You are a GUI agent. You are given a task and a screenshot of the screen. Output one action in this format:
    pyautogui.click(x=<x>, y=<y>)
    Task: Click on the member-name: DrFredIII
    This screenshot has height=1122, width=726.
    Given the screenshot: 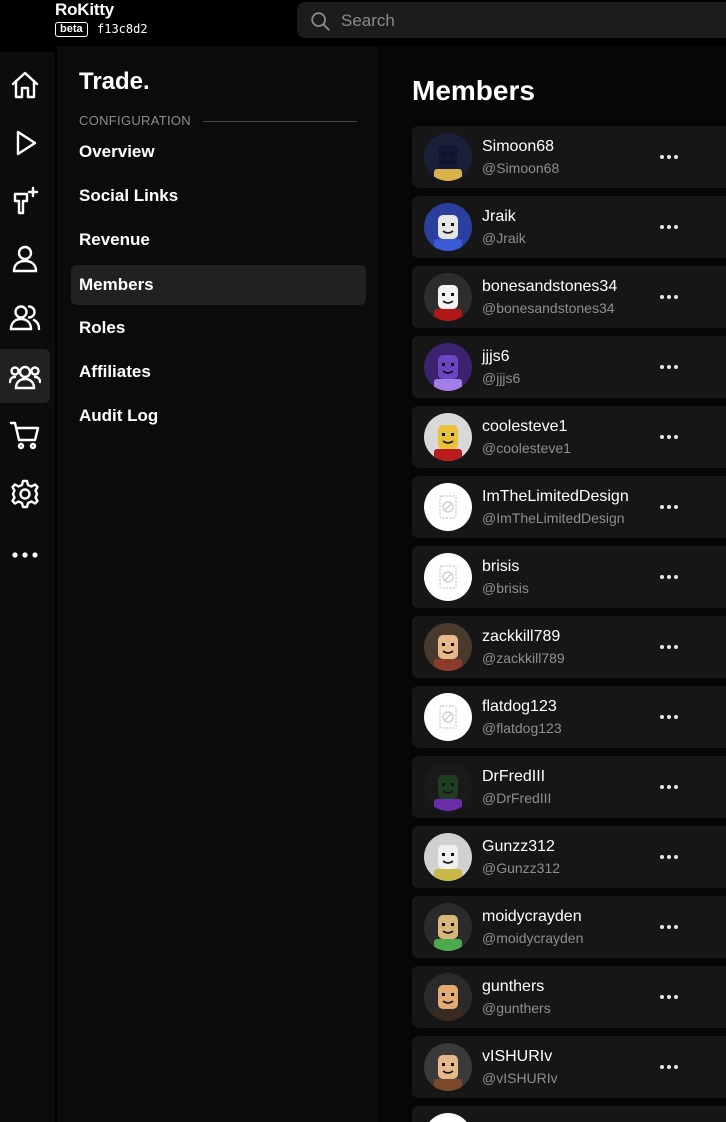 What is the action you would take?
    pyautogui.click(x=514, y=776)
    